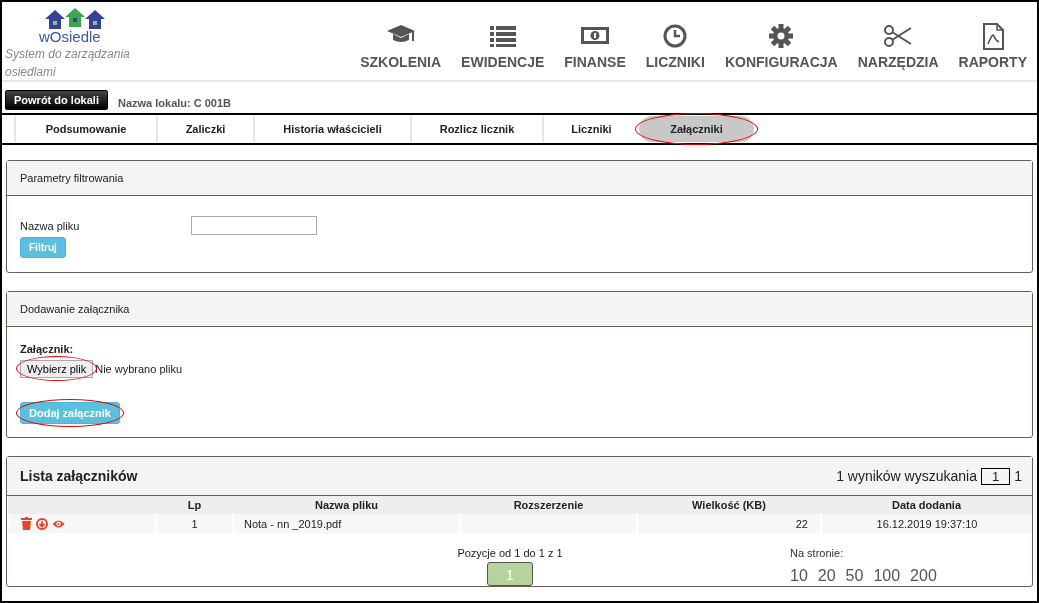  What do you see at coordinates (926, 505) in the screenshot?
I see `column-header: Data dodania` at bounding box center [926, 505].